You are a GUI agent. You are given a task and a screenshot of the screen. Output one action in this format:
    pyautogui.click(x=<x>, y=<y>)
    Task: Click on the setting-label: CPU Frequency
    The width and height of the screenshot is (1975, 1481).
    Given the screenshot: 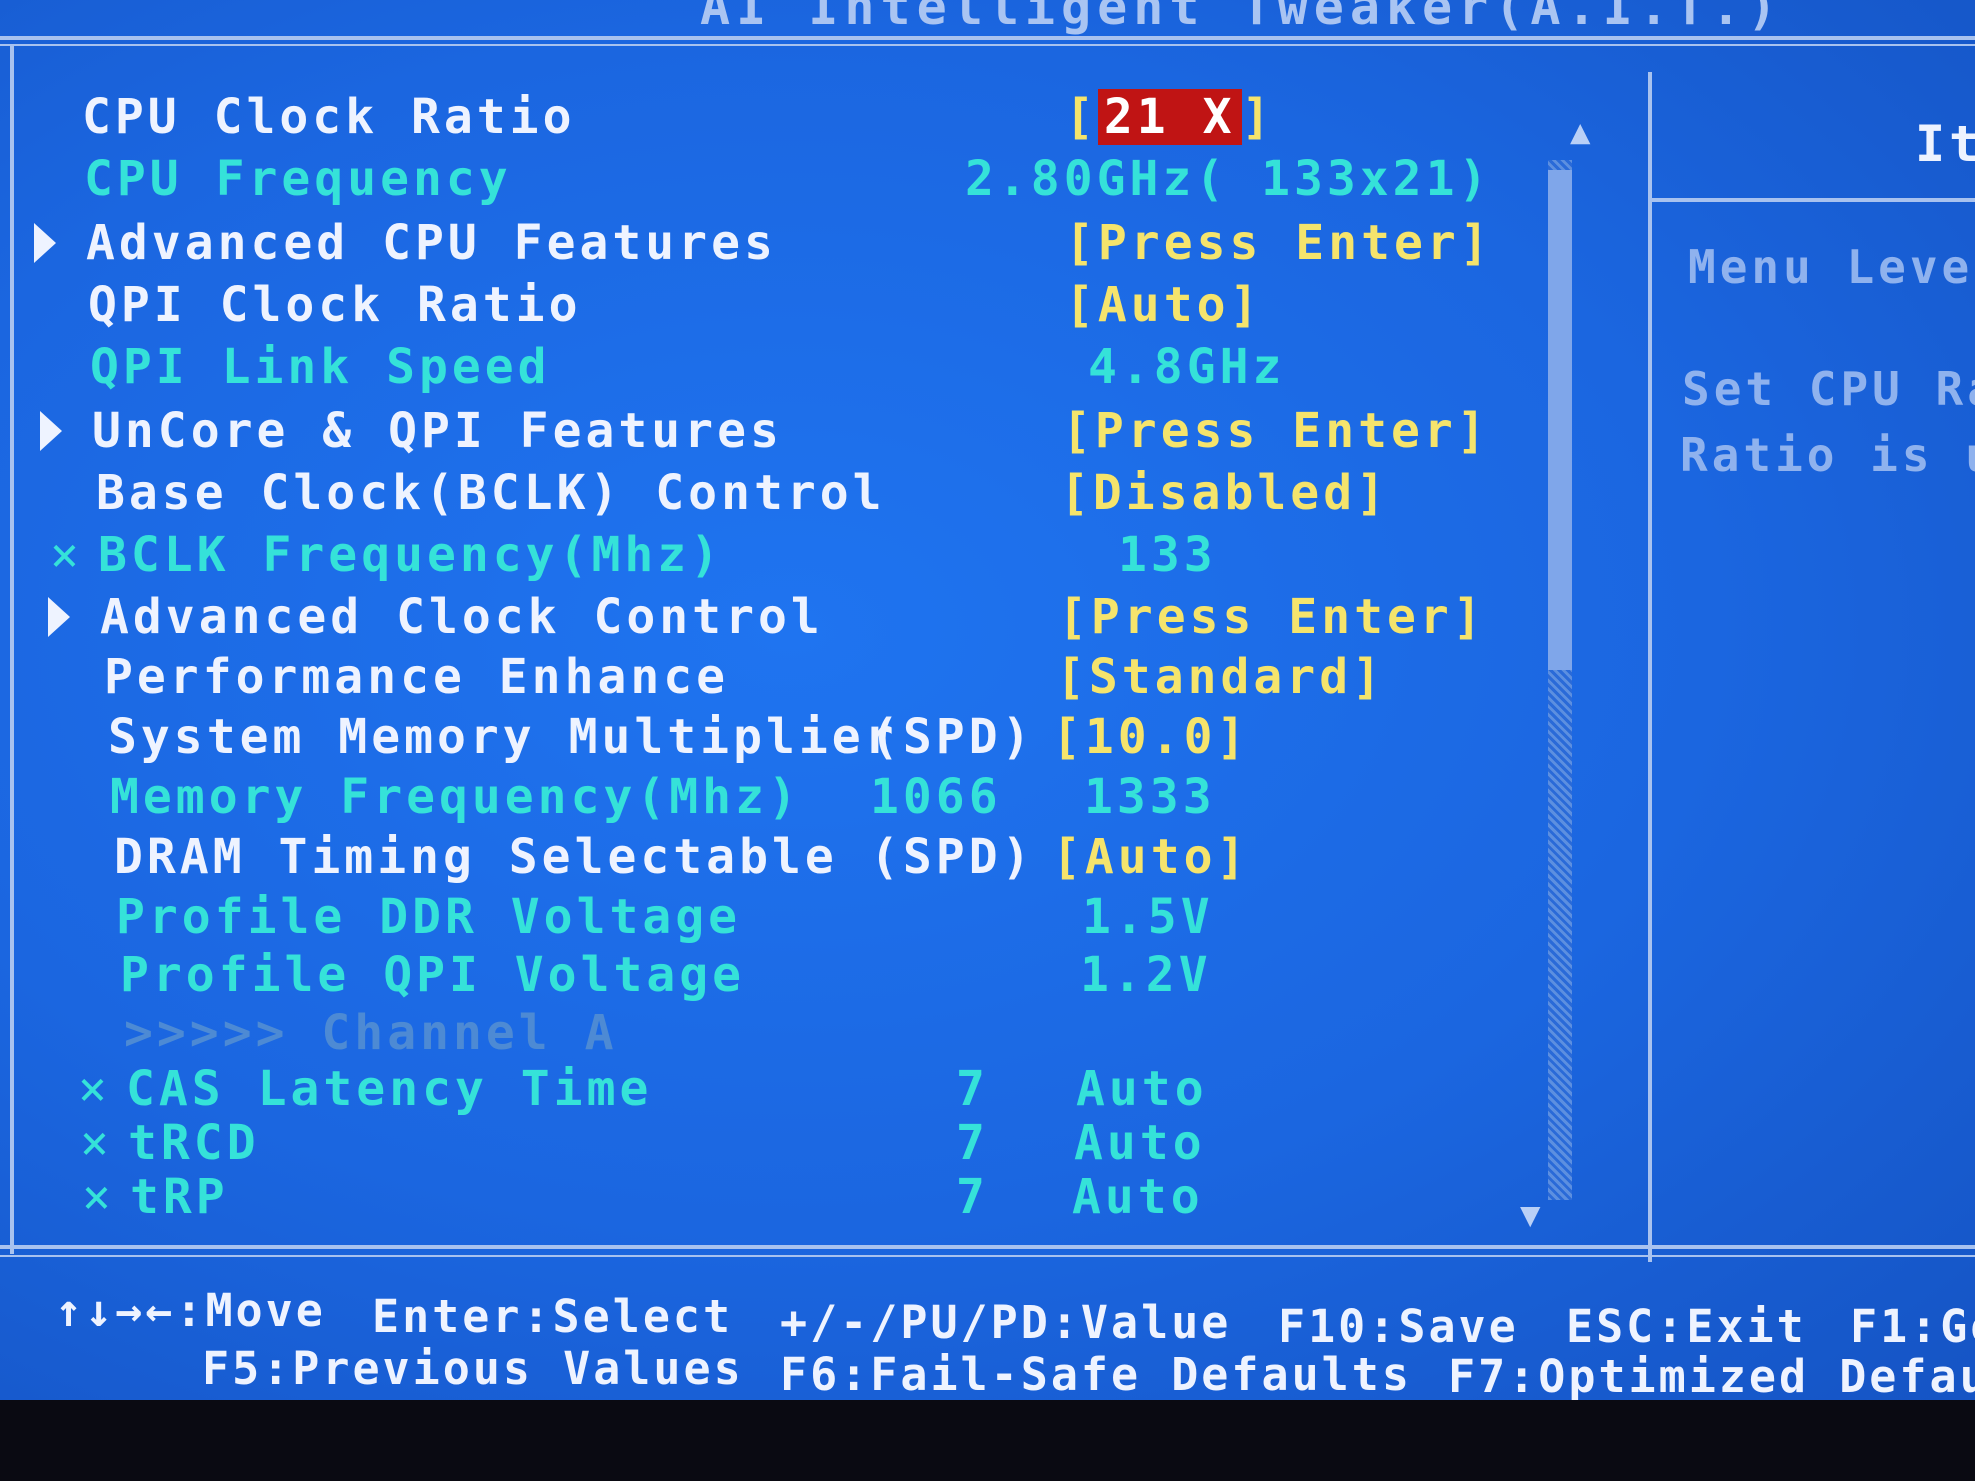 What is the action you would take?
    pyautogui.click(x=298, y=179)
    